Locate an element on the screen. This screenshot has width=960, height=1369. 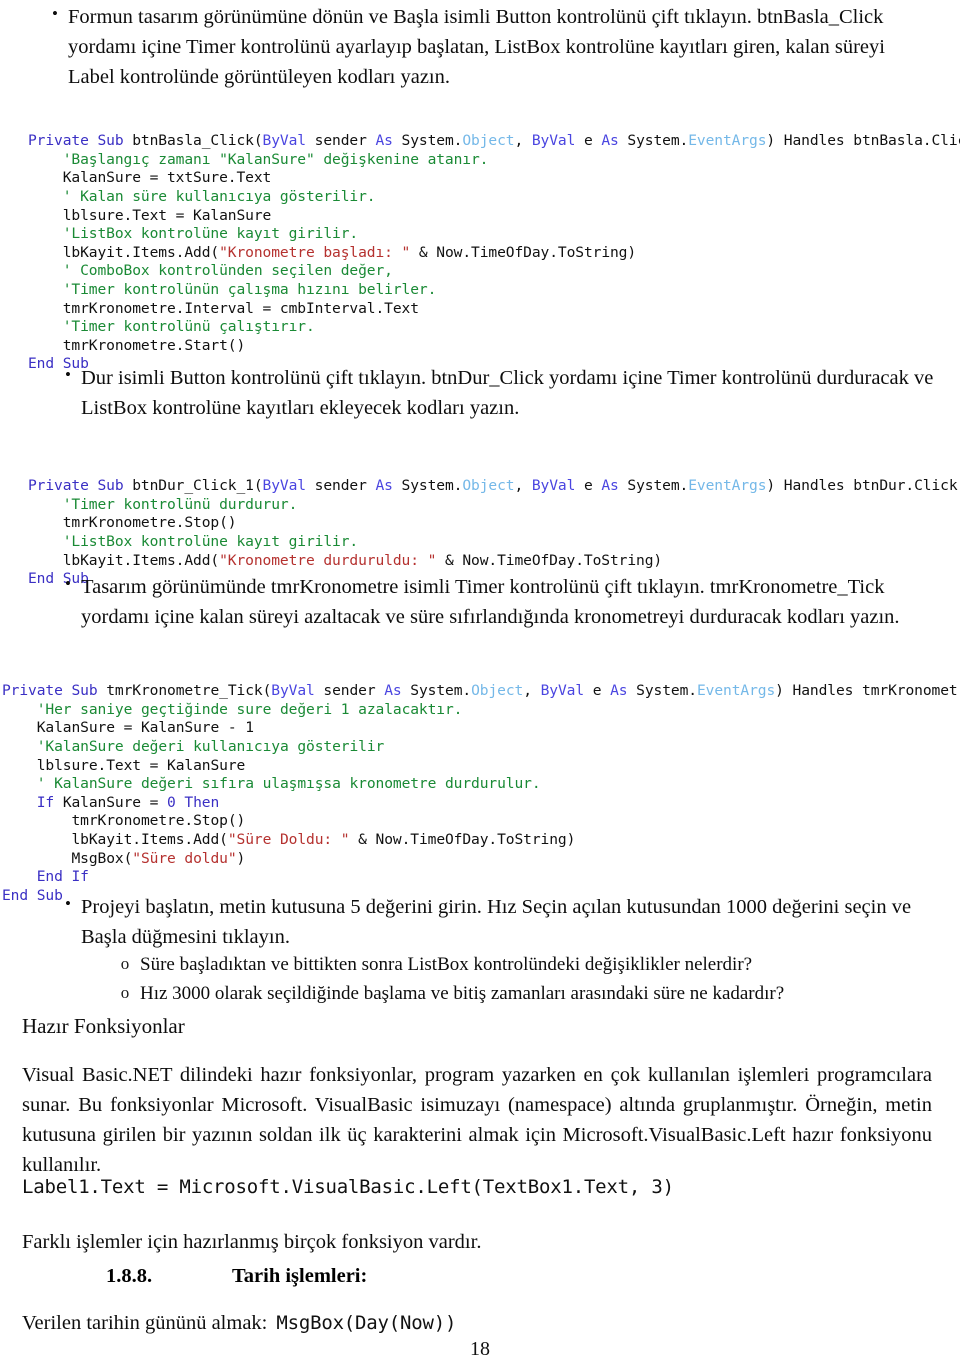
code-line: ' ComboBox kontrolünden seçilen değer, is located at coordinates (488, 271).